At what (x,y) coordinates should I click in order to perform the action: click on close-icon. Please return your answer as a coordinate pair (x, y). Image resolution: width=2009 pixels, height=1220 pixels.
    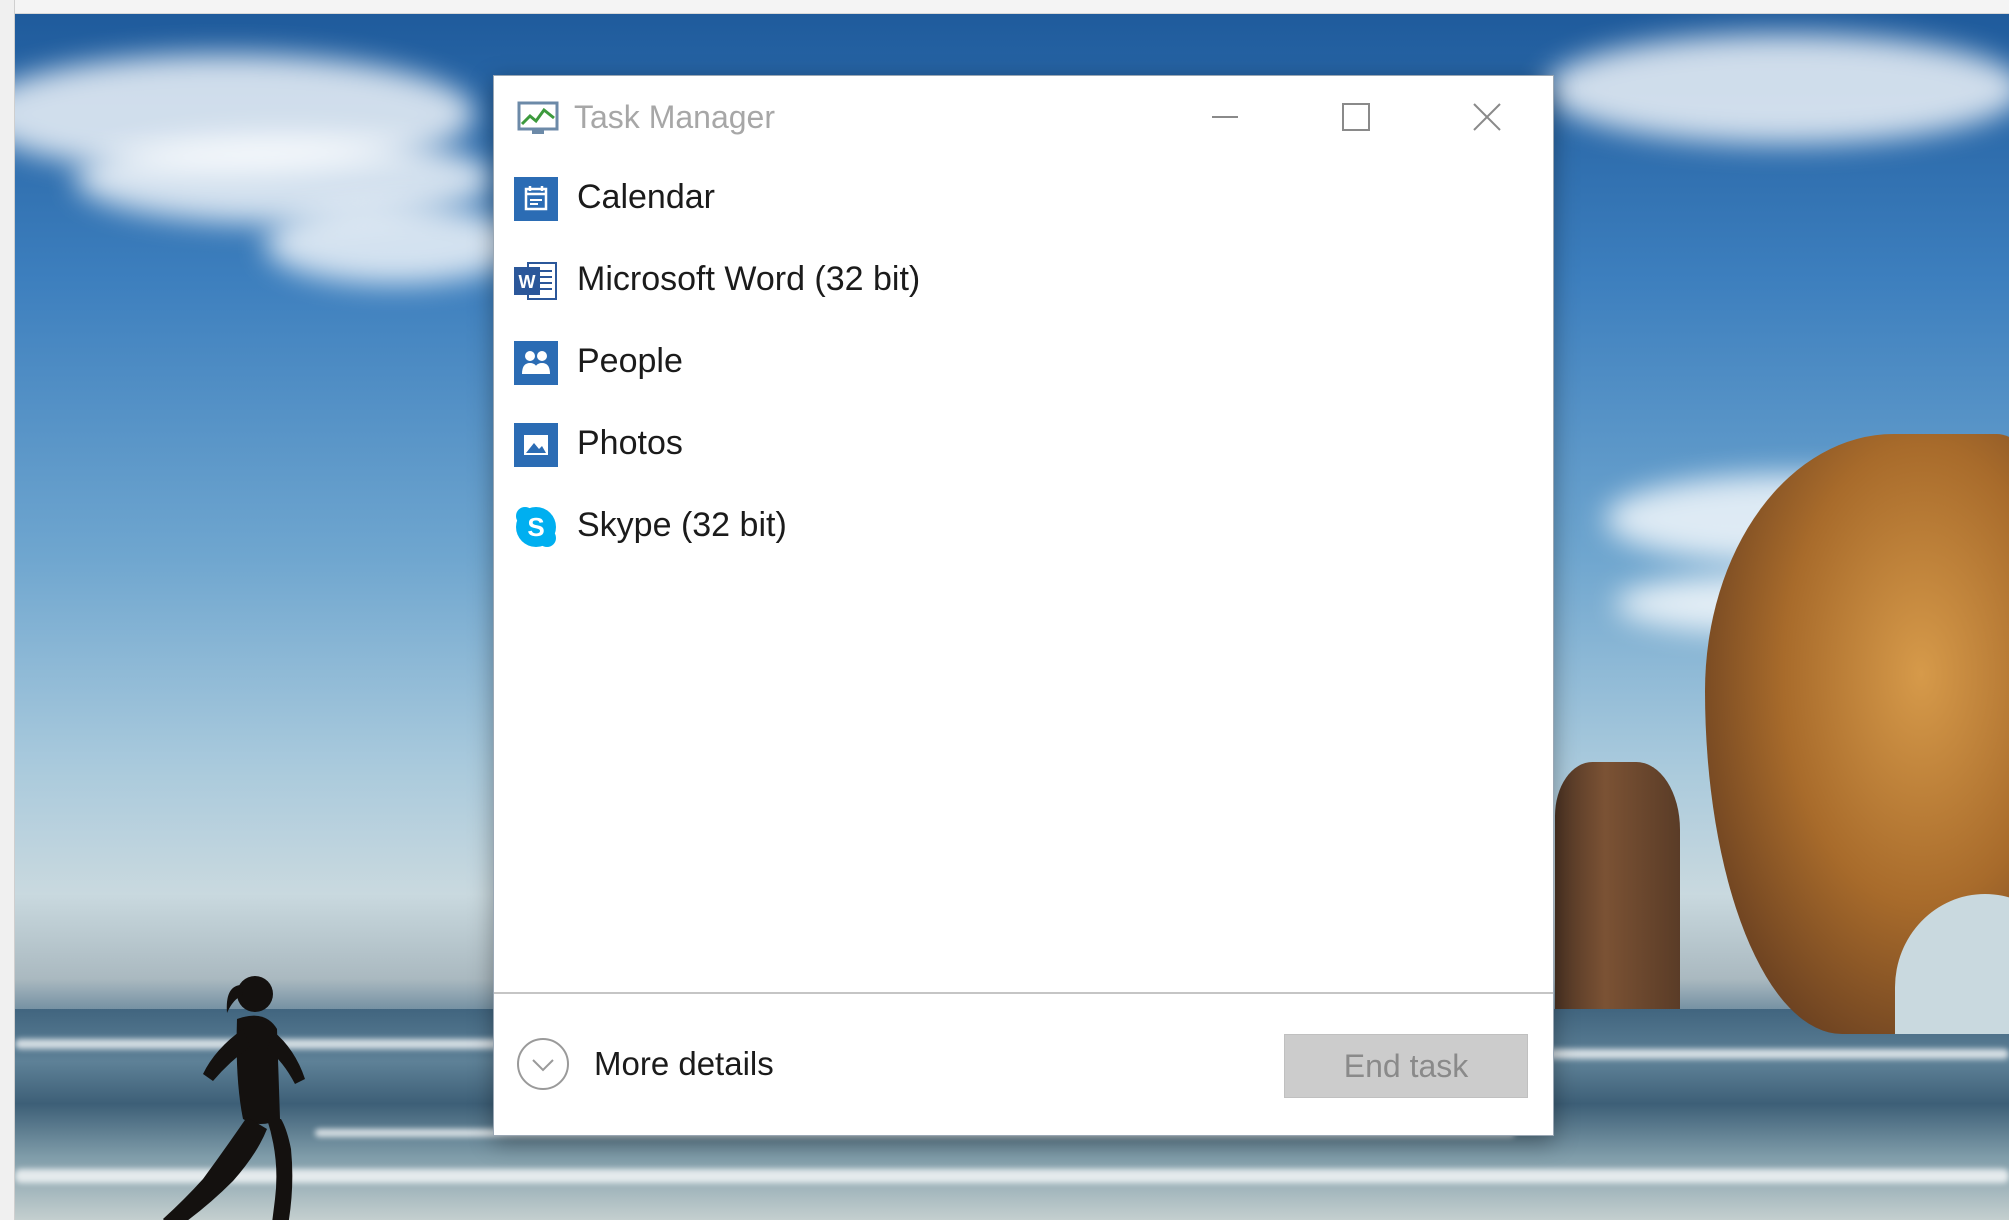
    Looking at the image, I should click on (1487, 117).